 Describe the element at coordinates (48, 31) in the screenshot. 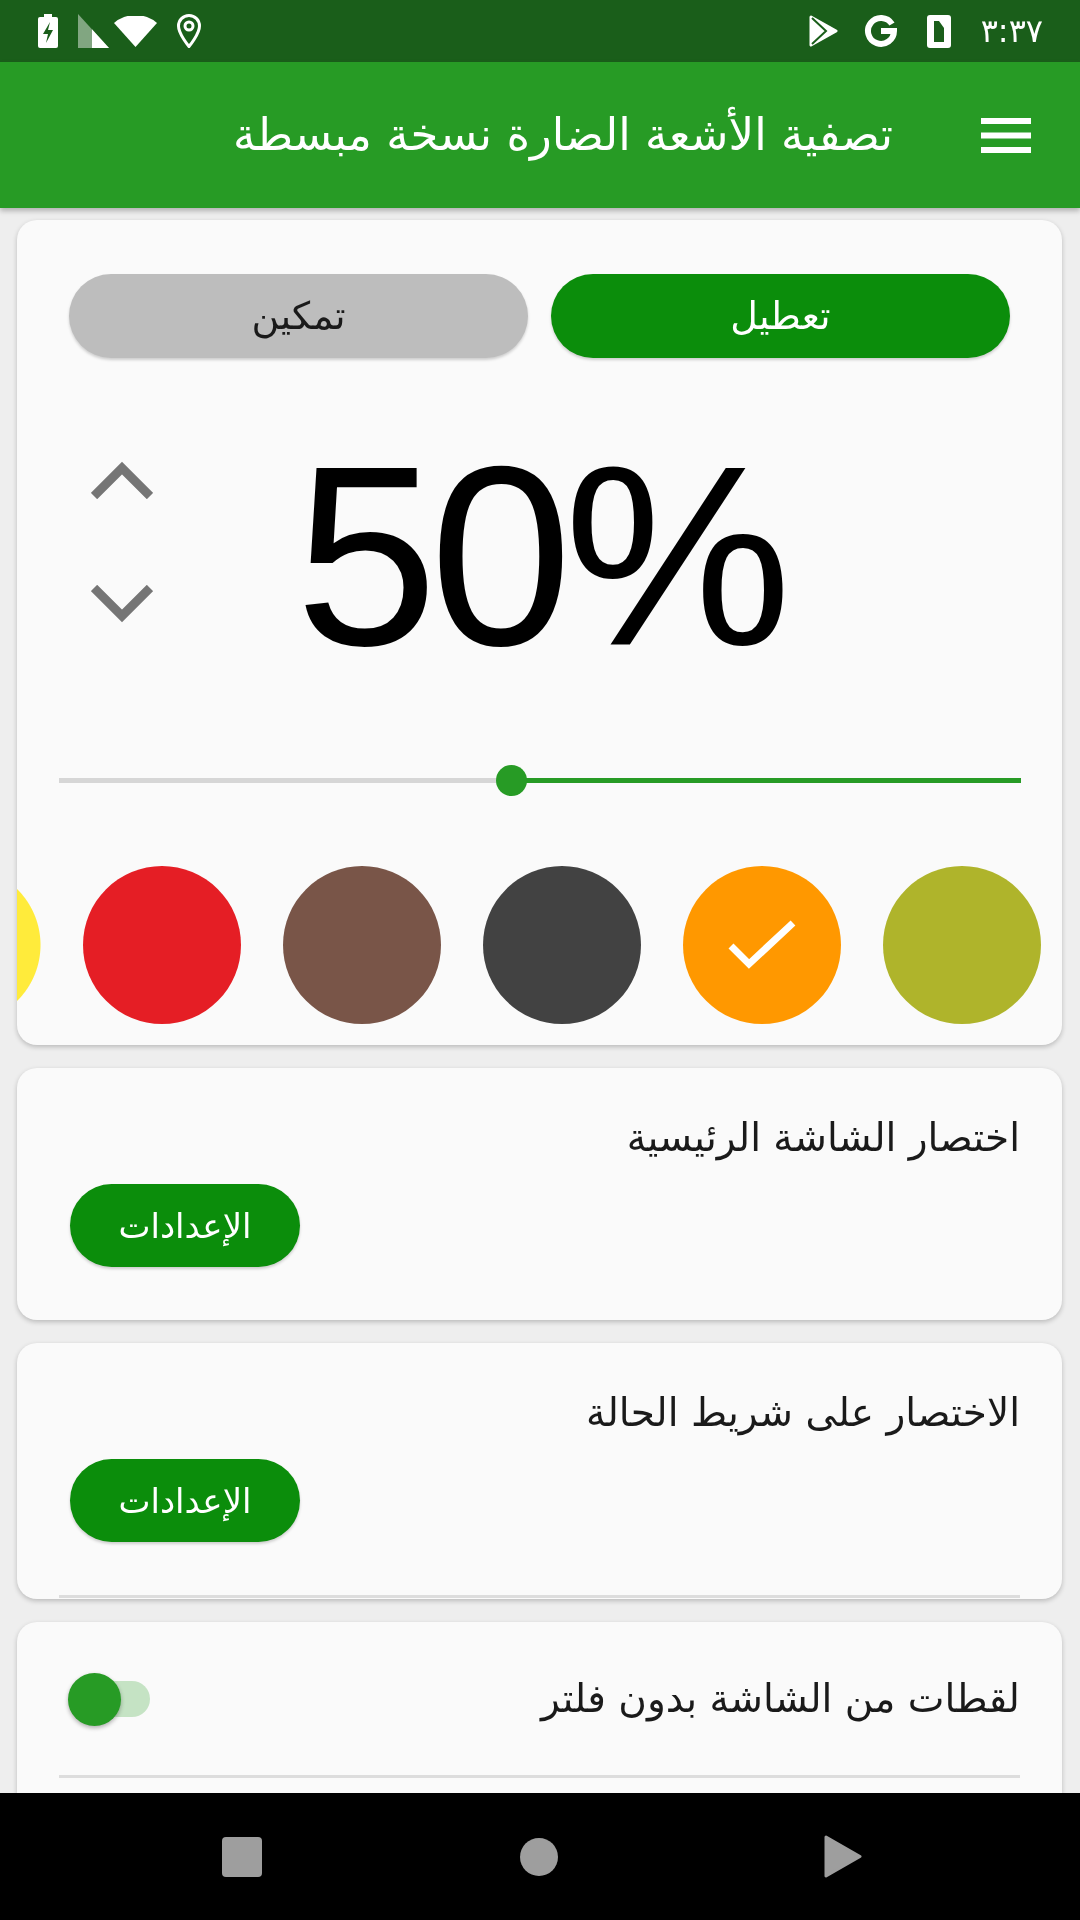

I see `battery-charging-icon` at that location.